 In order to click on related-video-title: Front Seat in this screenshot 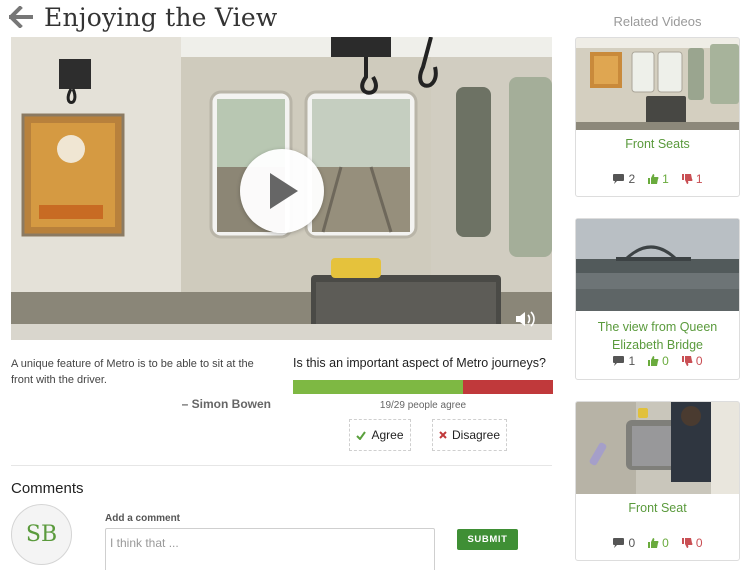, I will do `click(657, 508)`.